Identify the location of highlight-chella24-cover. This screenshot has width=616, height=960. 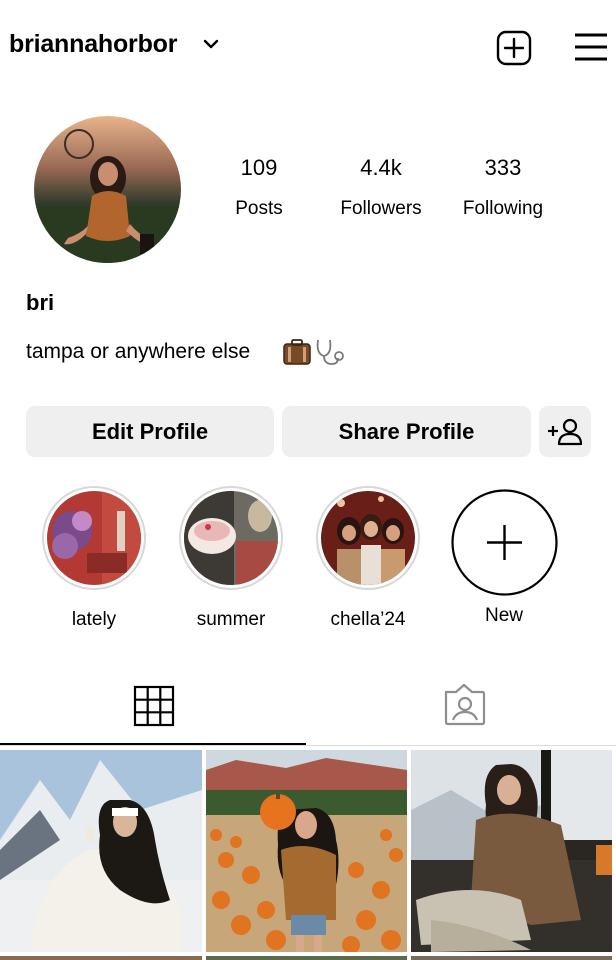
(368, 538).